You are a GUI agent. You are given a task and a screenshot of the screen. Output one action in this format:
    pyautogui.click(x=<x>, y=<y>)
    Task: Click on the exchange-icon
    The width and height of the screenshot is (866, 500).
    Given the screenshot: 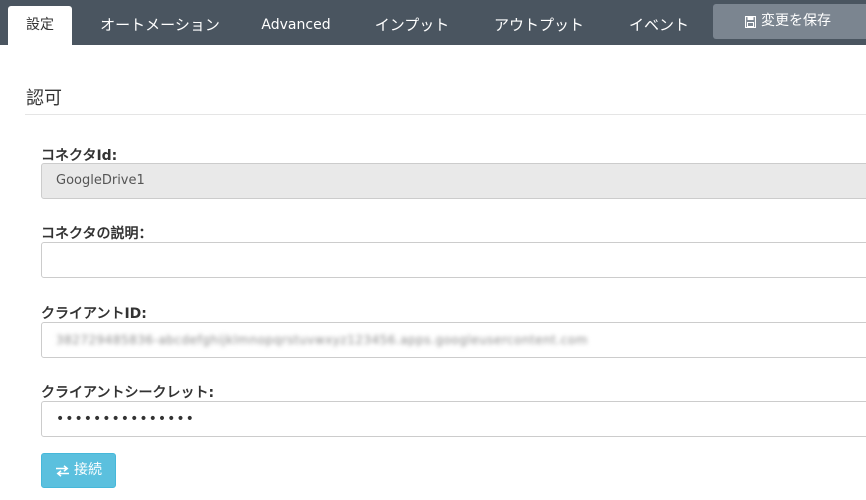 What is the action you would take?
    pyautogui.click(x=62, y=471)
    